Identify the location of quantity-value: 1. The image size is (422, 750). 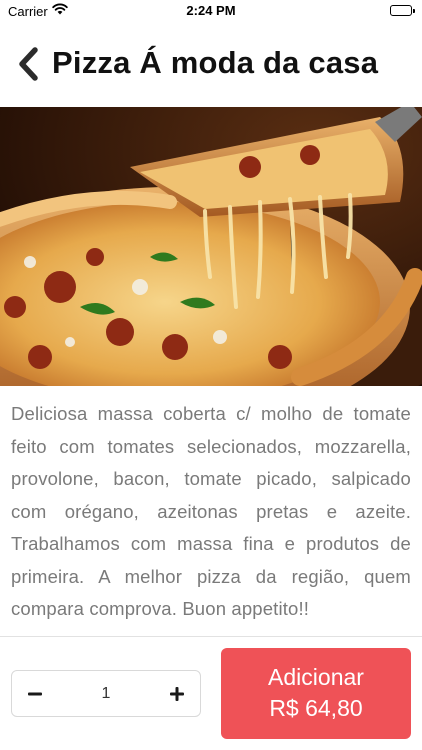
(106, 693).